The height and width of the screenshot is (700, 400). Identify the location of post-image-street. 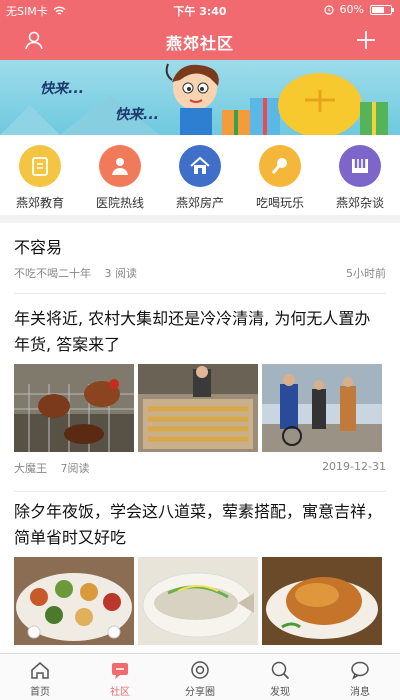
(322, 408).